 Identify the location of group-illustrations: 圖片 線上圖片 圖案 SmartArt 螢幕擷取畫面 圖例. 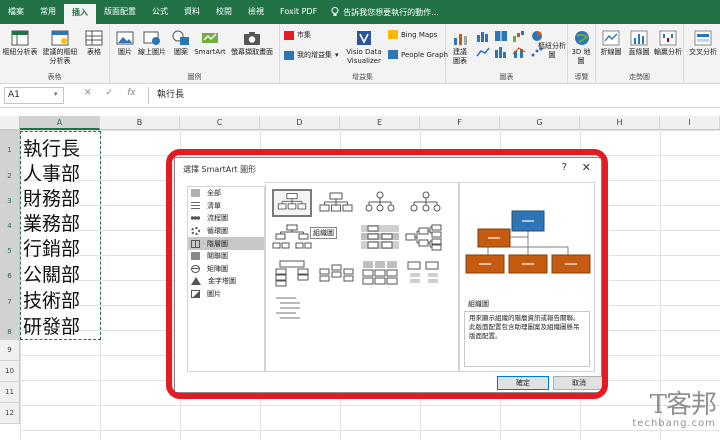
(195, 54).